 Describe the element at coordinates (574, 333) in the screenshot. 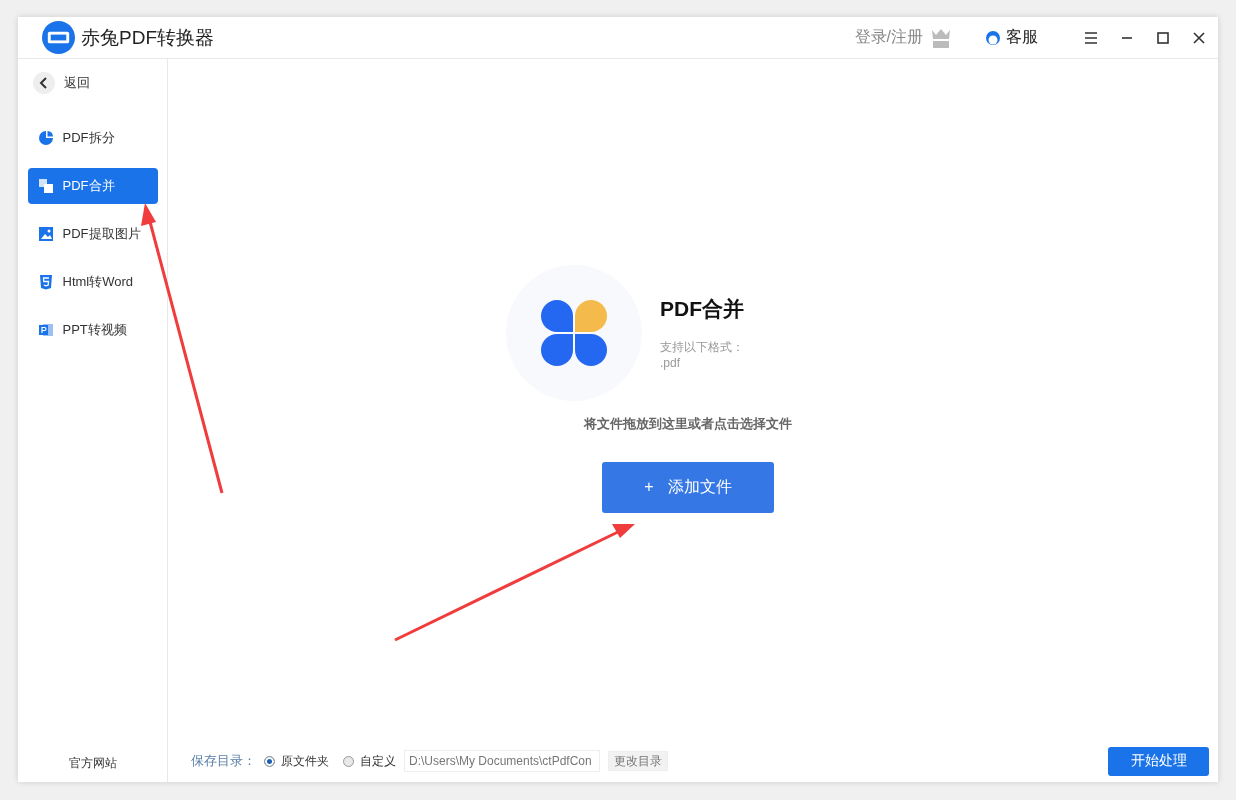

I see `four-petal-logo-icon` at that location.